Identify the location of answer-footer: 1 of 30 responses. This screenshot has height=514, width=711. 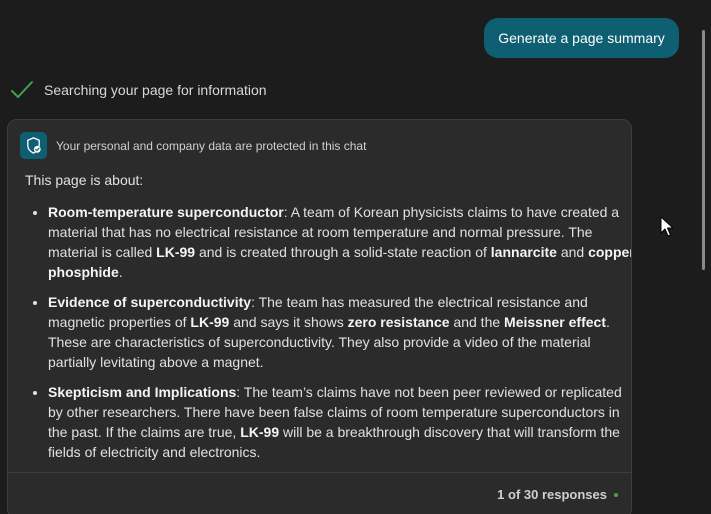
(319, 493).